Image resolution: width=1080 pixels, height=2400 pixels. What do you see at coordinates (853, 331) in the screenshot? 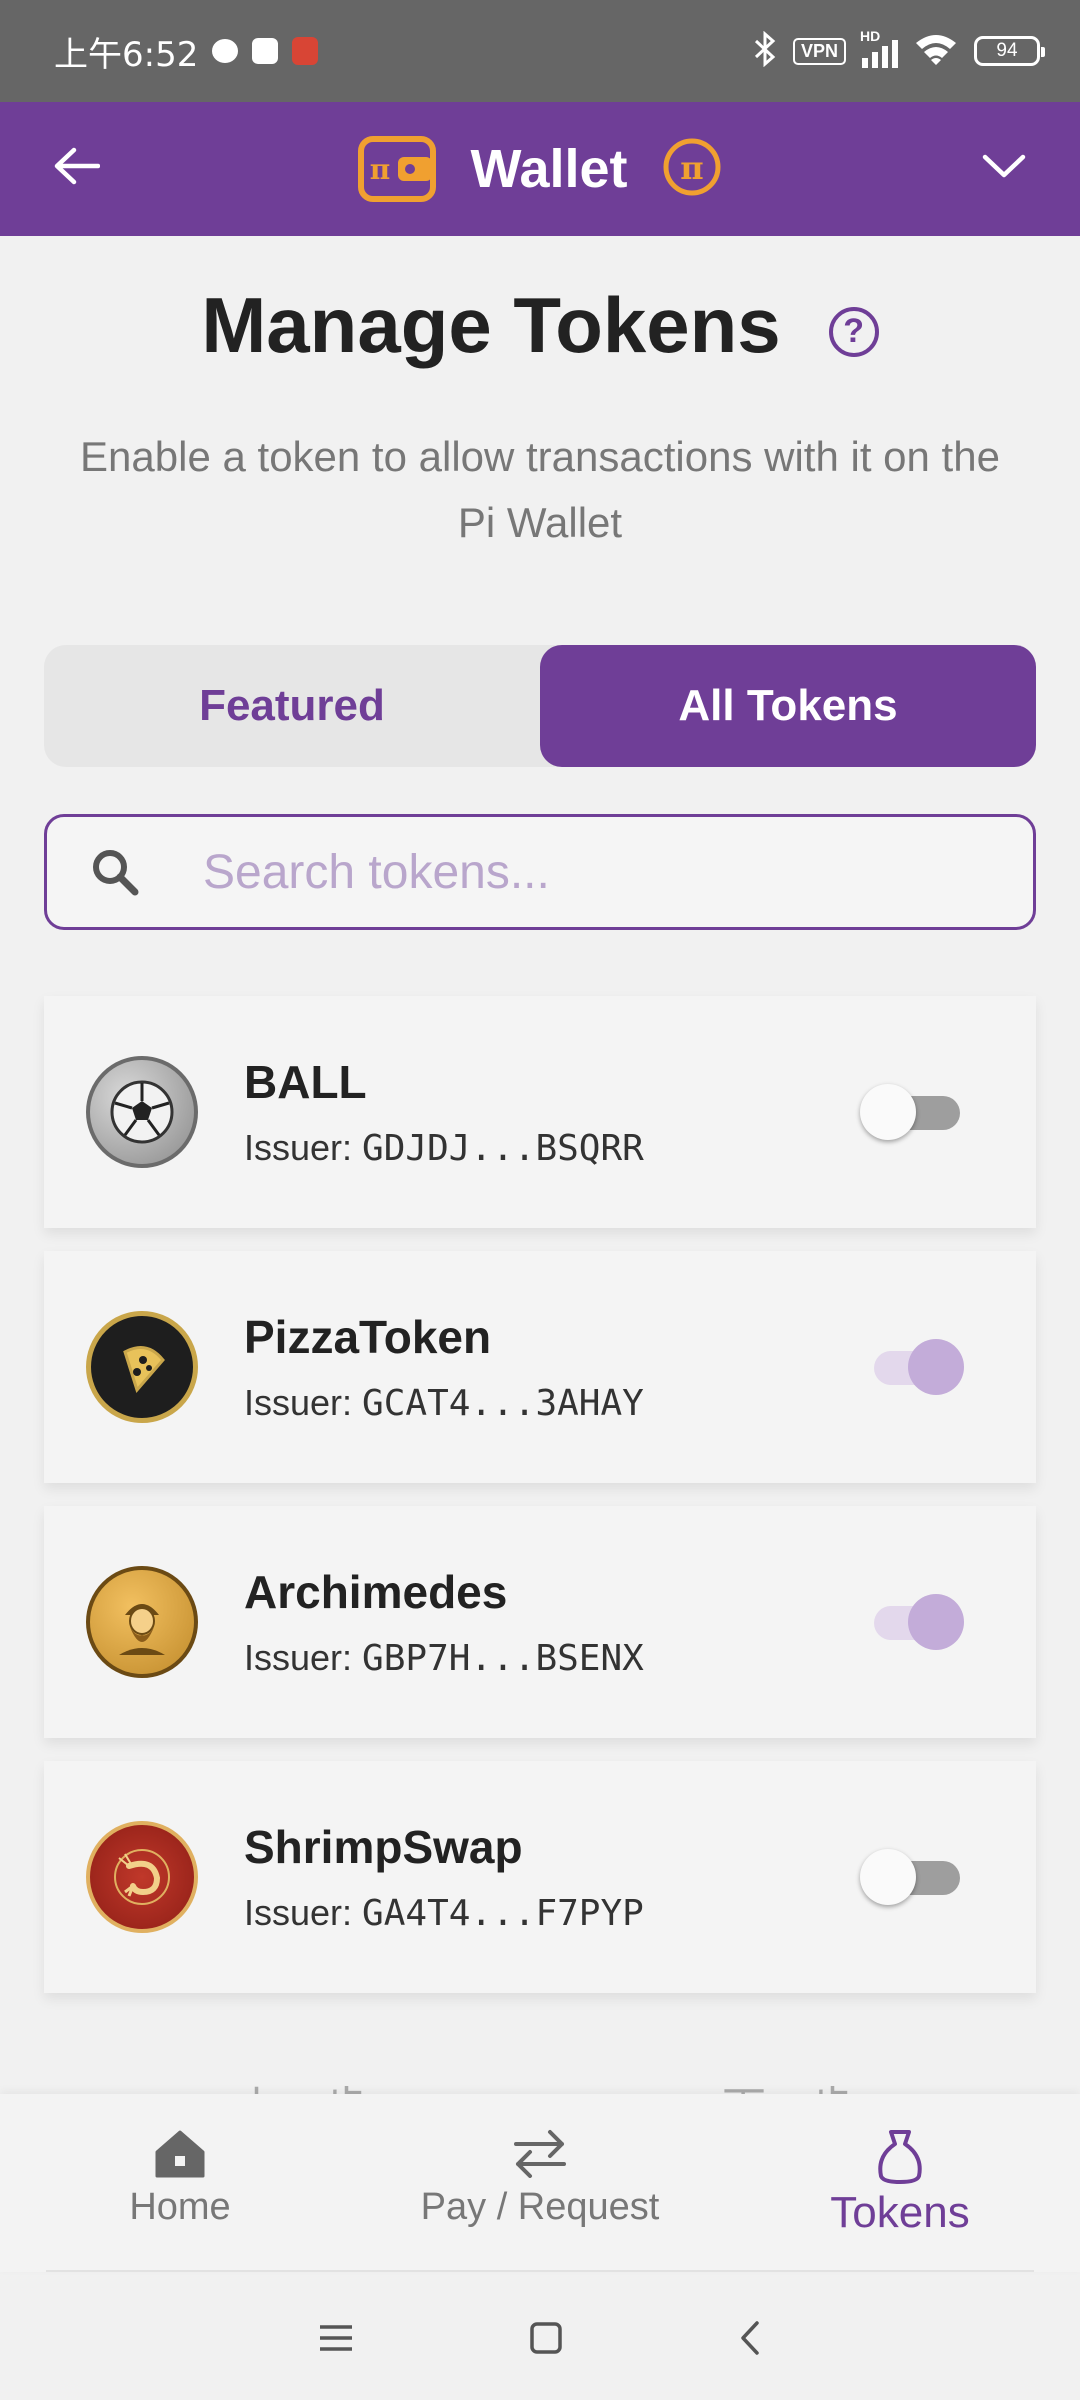
I see `help-icon: ?` at bounding box center [853, 331].